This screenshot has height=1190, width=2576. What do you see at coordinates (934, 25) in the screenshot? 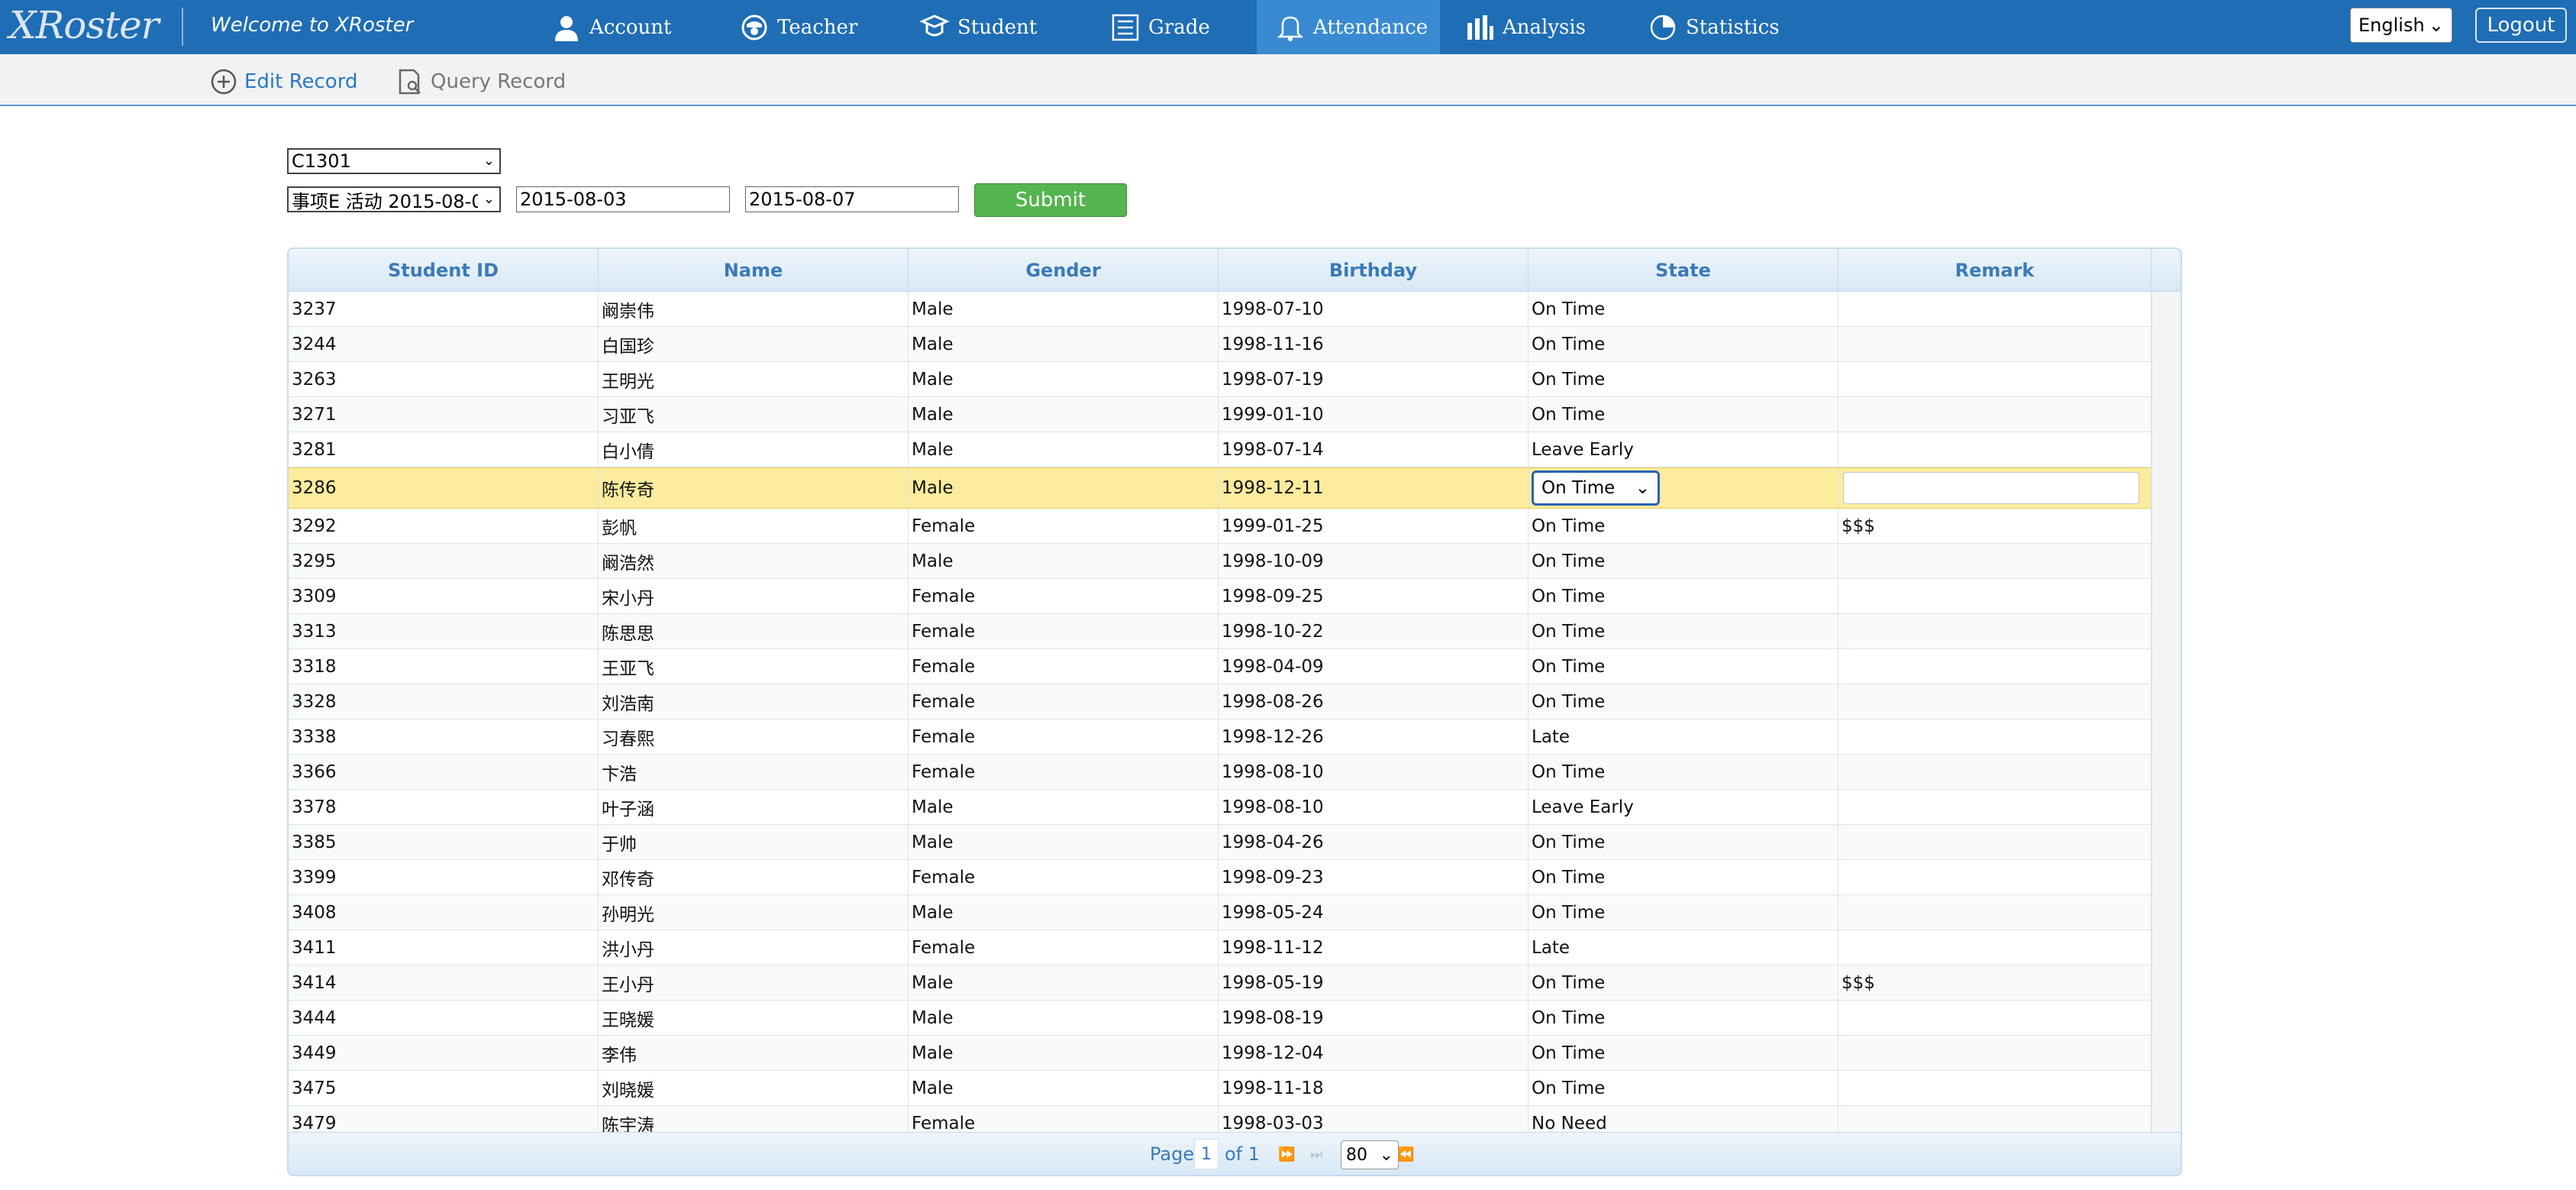
I see `student-icon` at bounding box center [934, 25].